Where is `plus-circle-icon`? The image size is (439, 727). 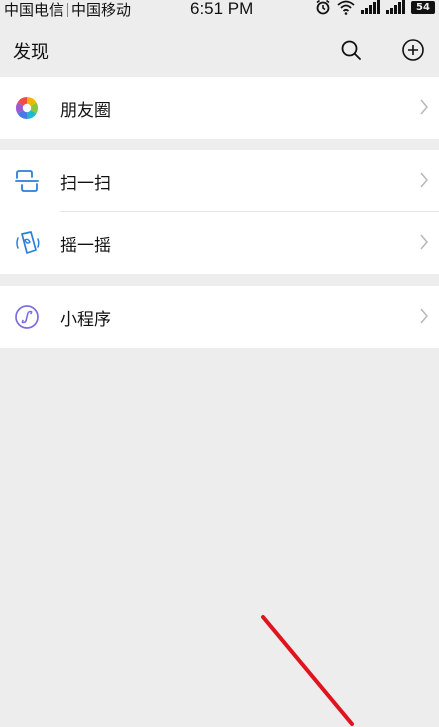 plus-circle-icon is located at coordinates (413, 50).